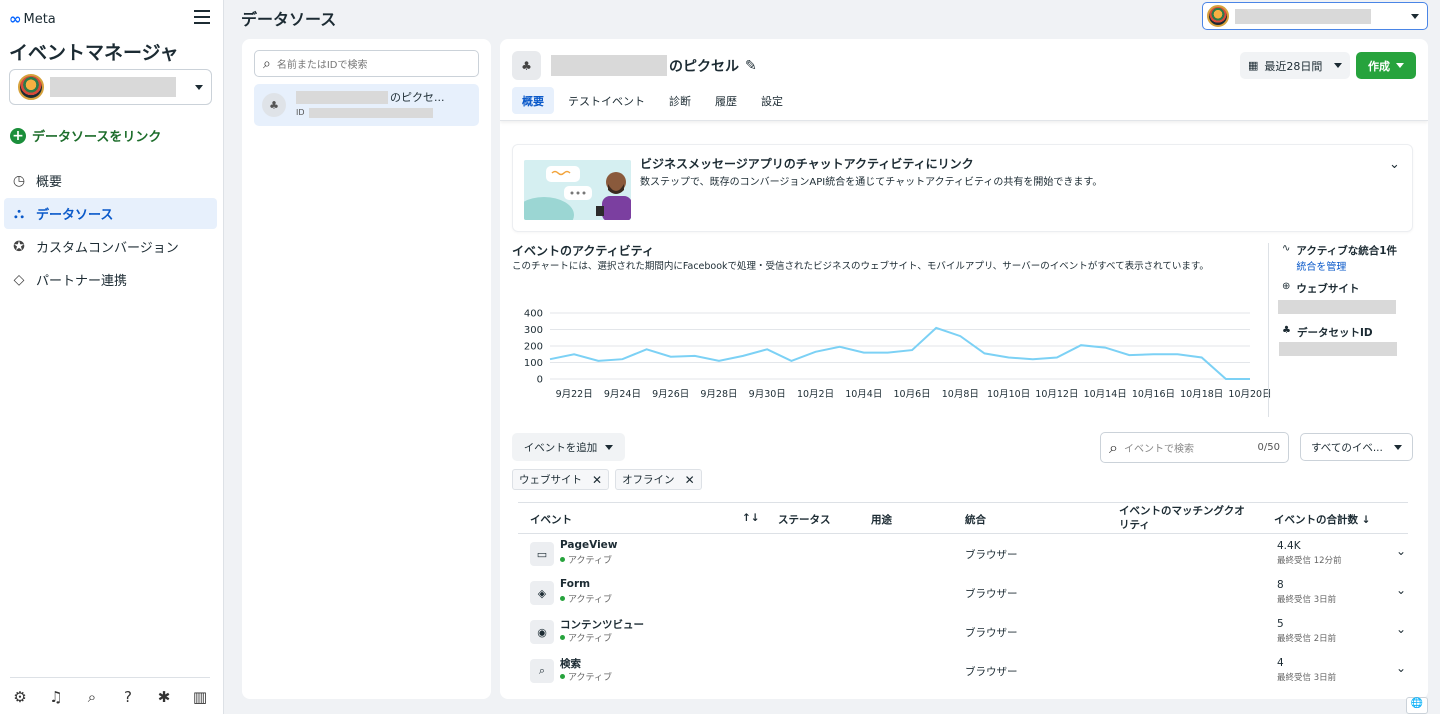 The width and height of the screenshot is (1440, 714). What do you see at coordinates (975, 519) in the screenshot?
I see `col-integration: 統合` at bounding box center [975, 519].